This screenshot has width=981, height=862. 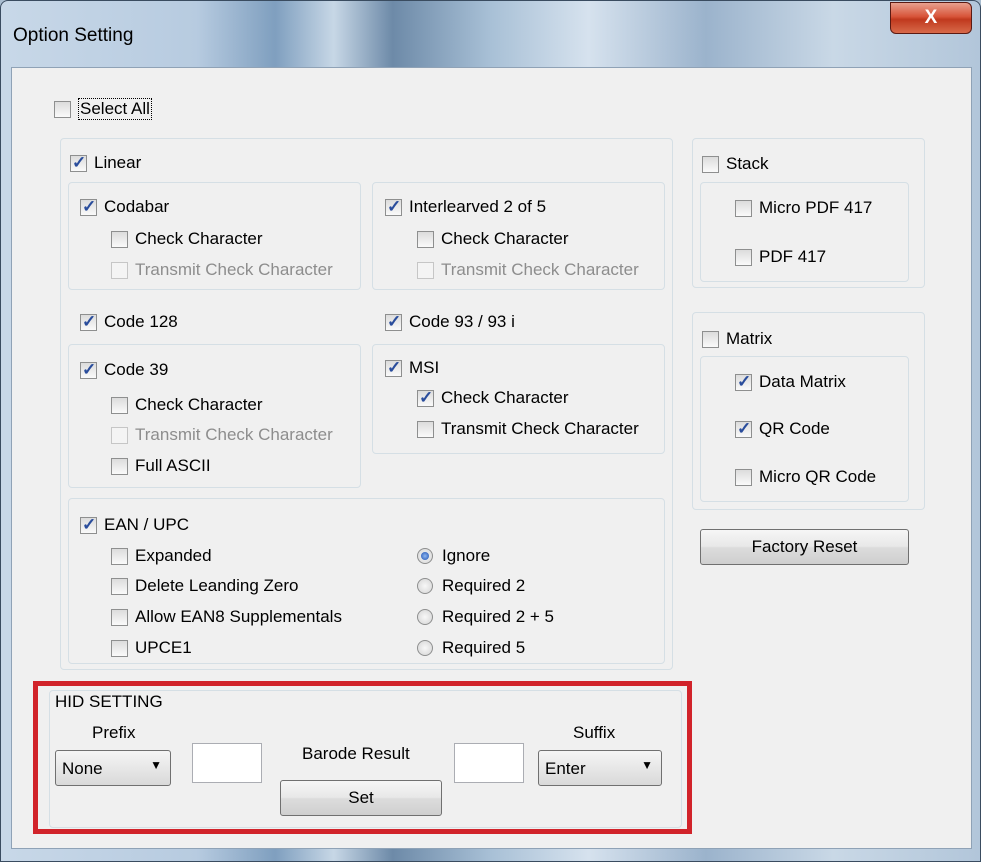 I want to click on required-2-5-radio: Required 2 + 5, so click(x=485, y=617).